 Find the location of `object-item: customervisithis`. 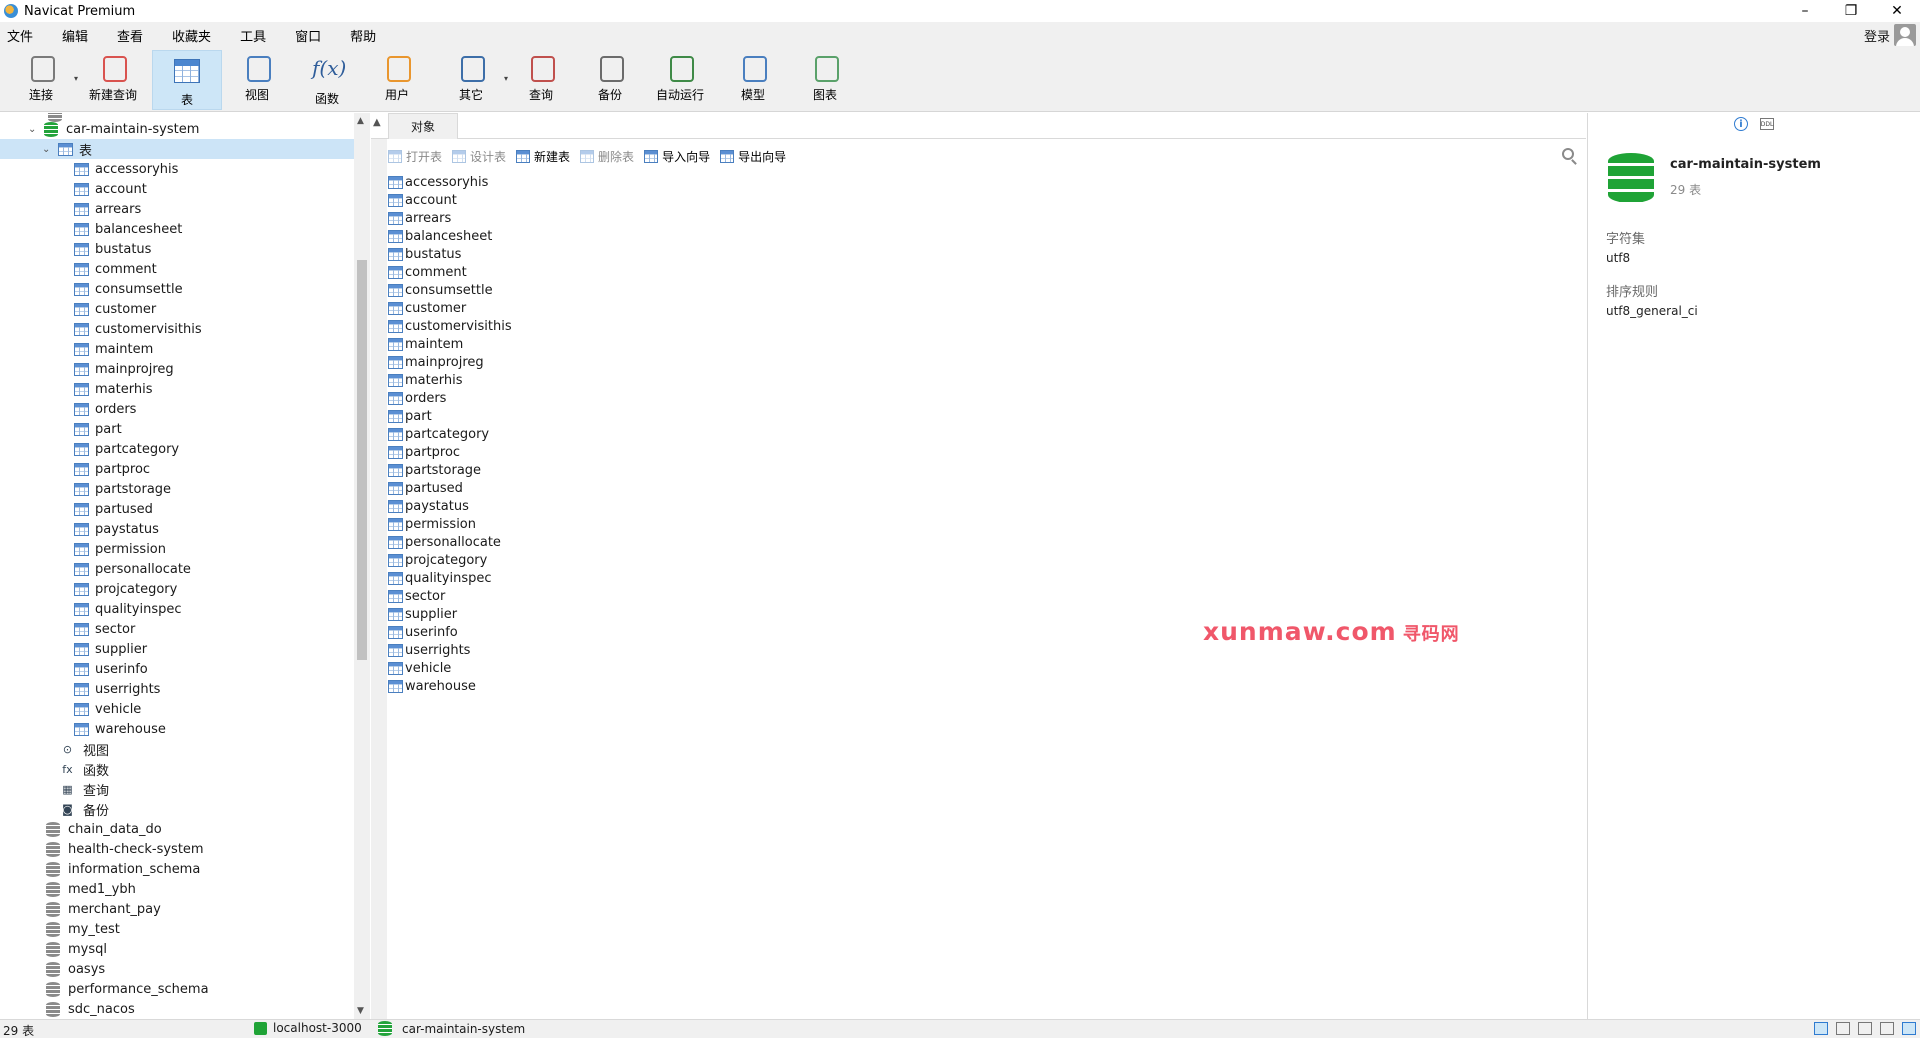

object-item: customervisithis is located at coordinates (450, 326).